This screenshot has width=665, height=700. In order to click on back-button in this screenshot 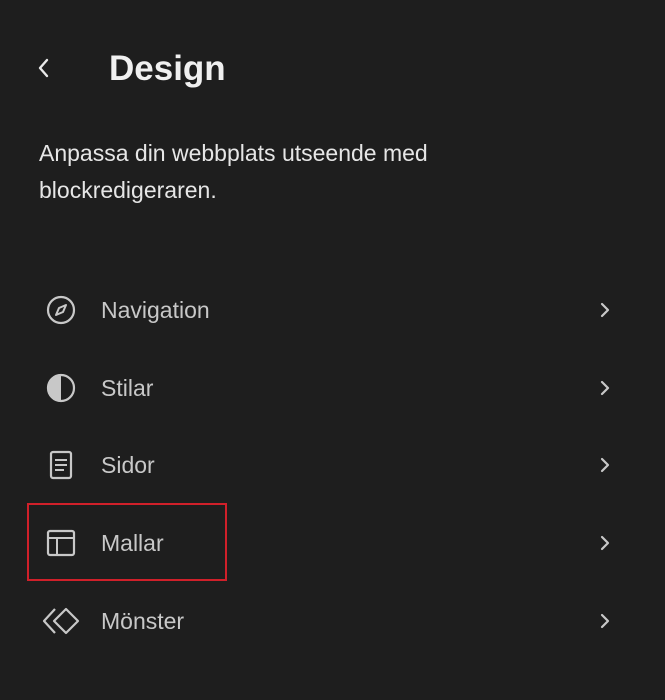, I will do `click(44, 68)`.